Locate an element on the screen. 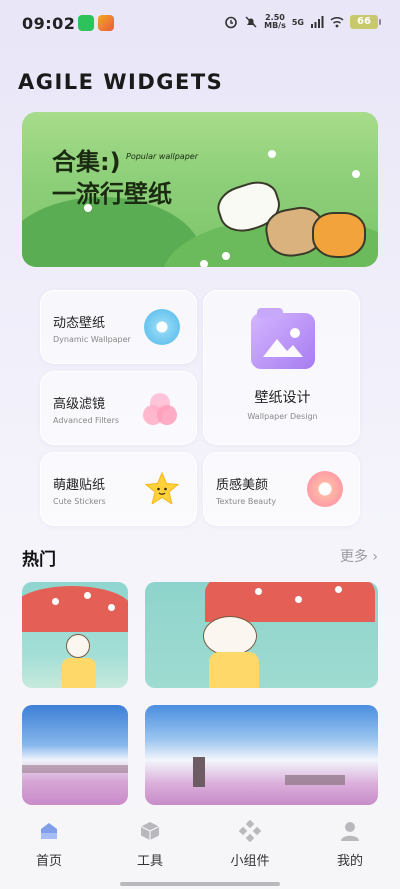 Image resolution: width=400 pixels, height=889 pixels. wifi-icon is located at coordinates (337, 22).